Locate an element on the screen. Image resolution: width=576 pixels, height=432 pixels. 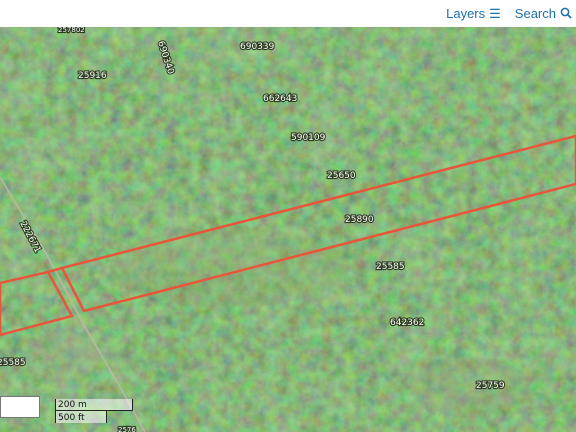
search-button: Search is located at coordinates (543, 13).